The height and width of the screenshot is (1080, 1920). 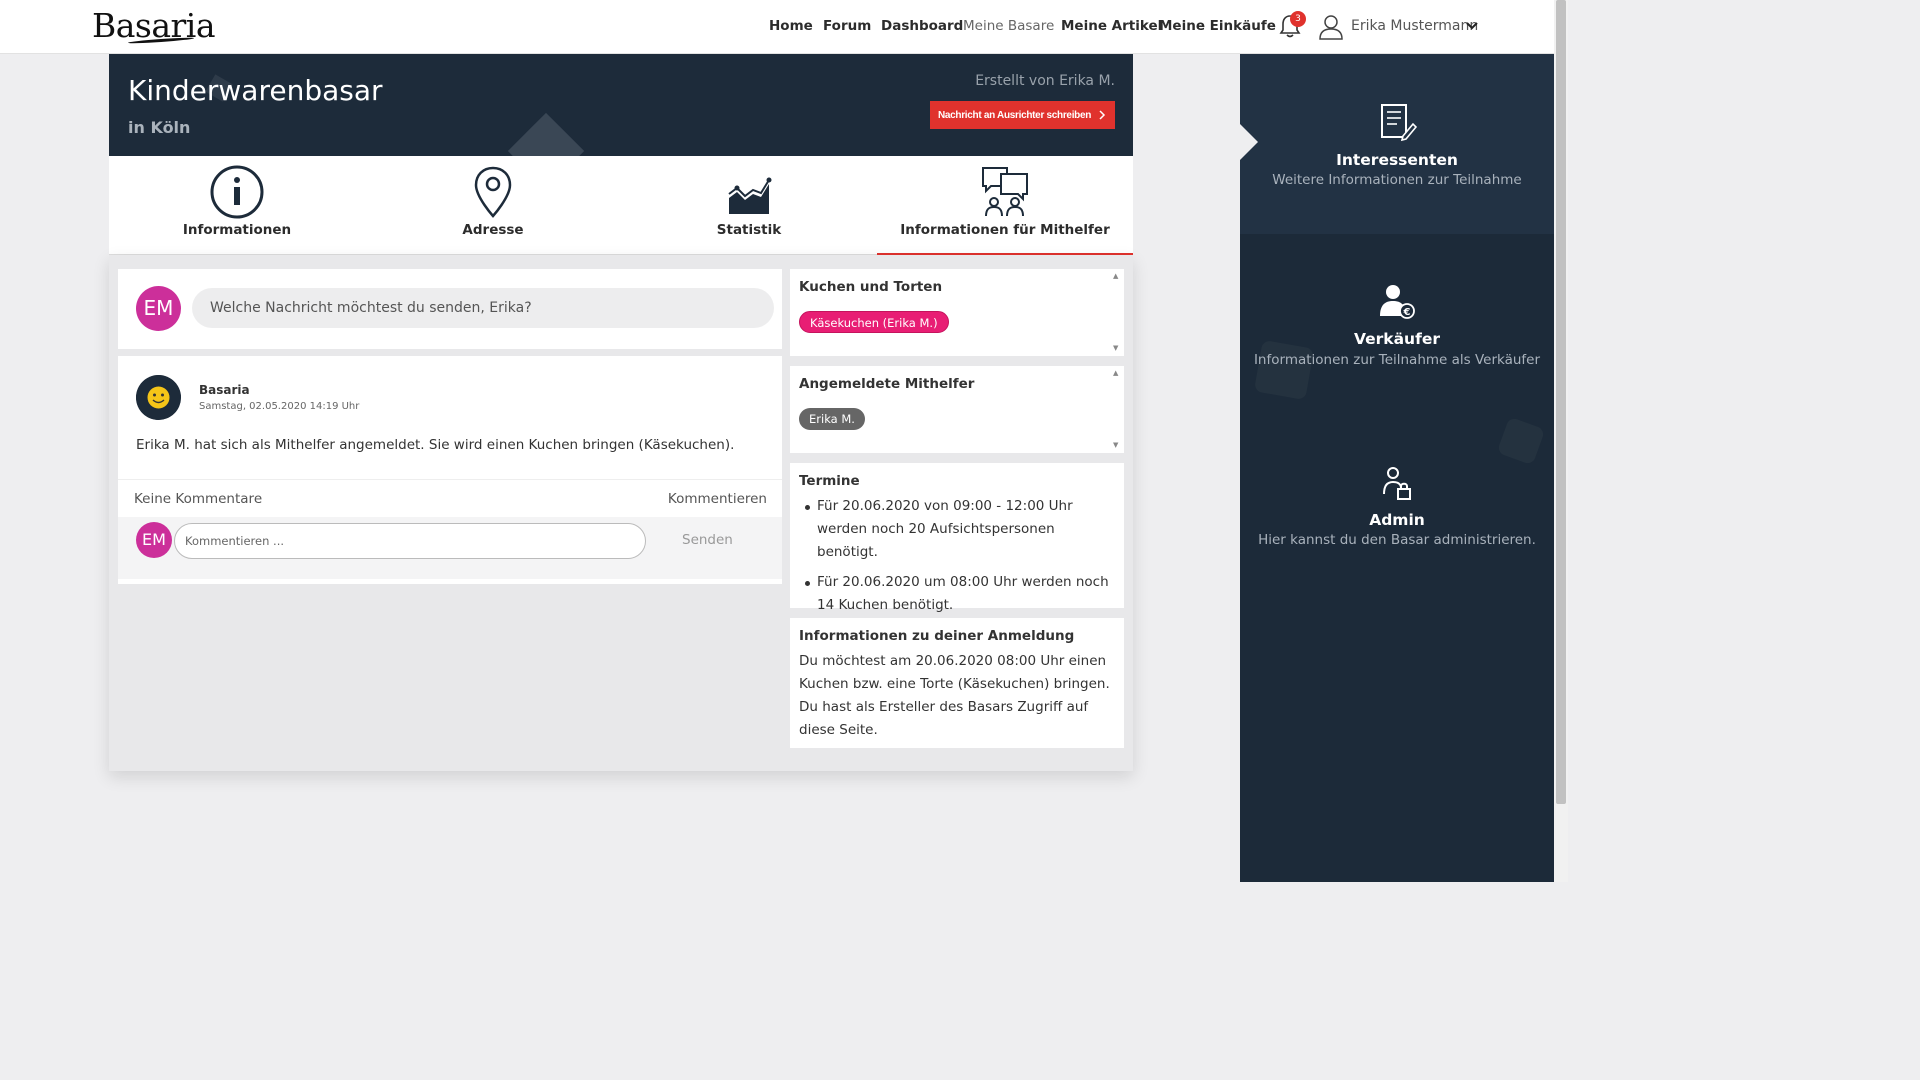 I want to click on chart-icon, so click(x=750, y=195).